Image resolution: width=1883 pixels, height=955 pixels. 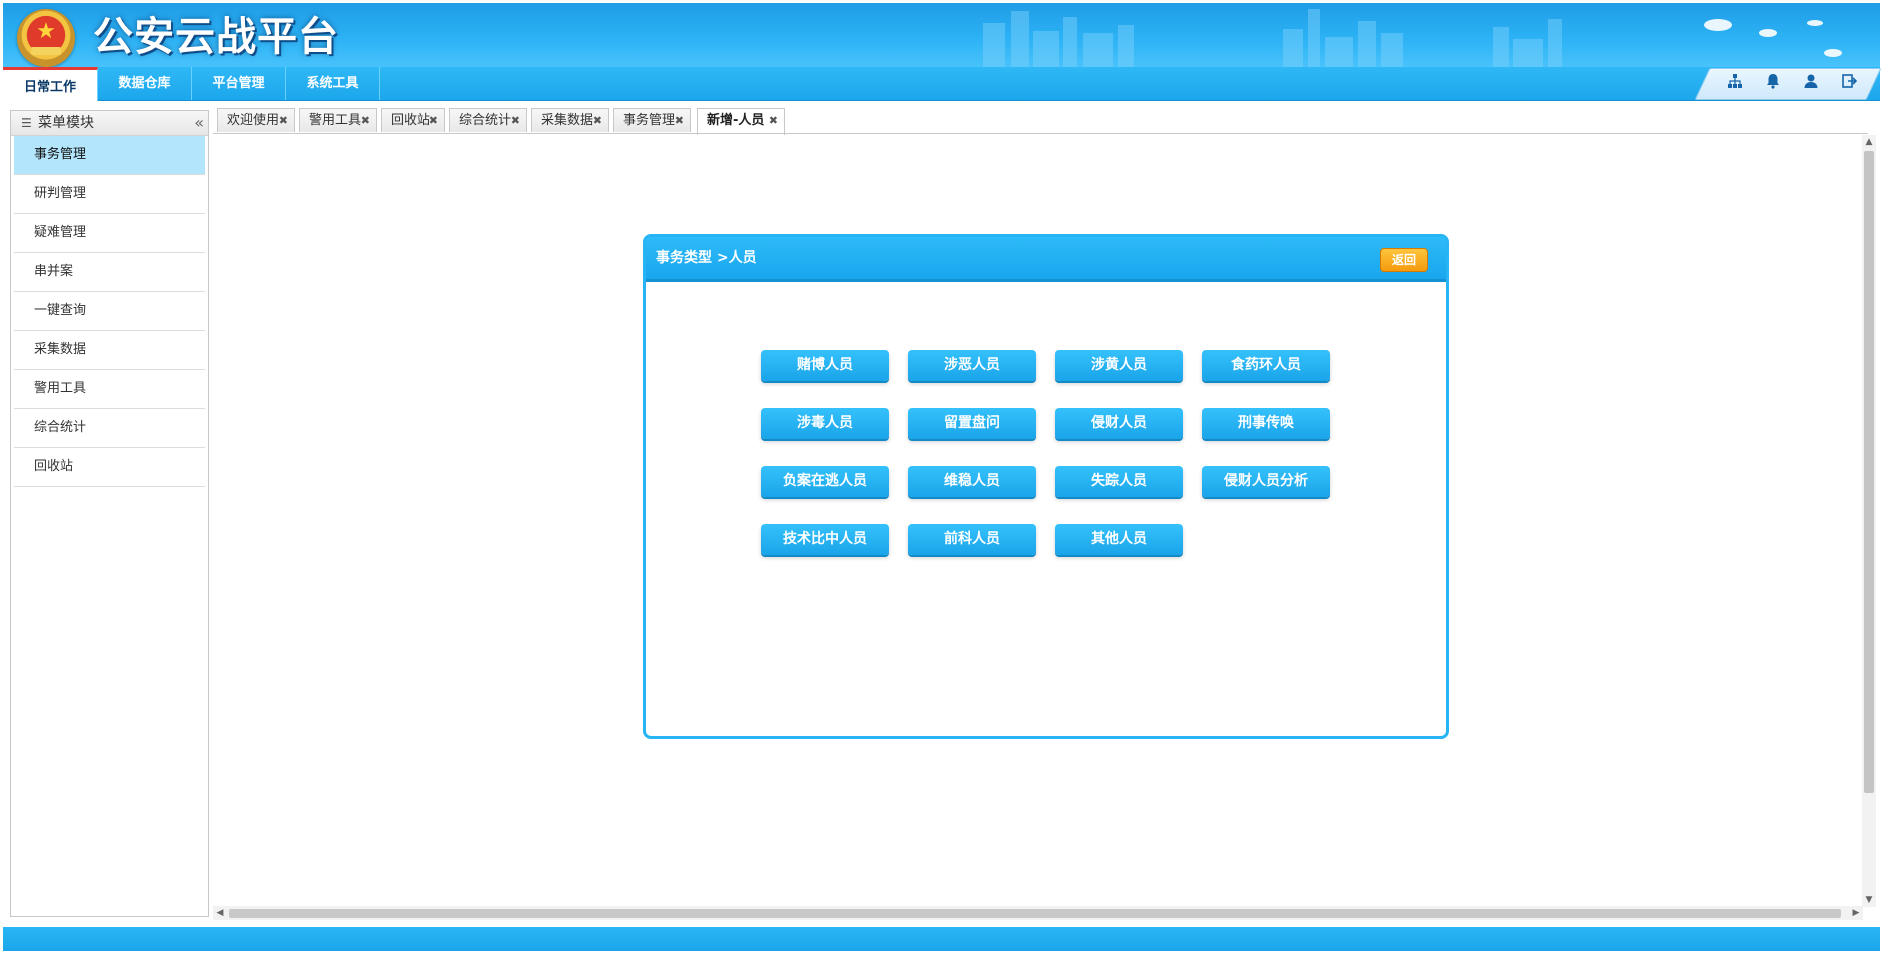 I want to click on scroll-left-icon: ◀, so click(x=220, y=913).